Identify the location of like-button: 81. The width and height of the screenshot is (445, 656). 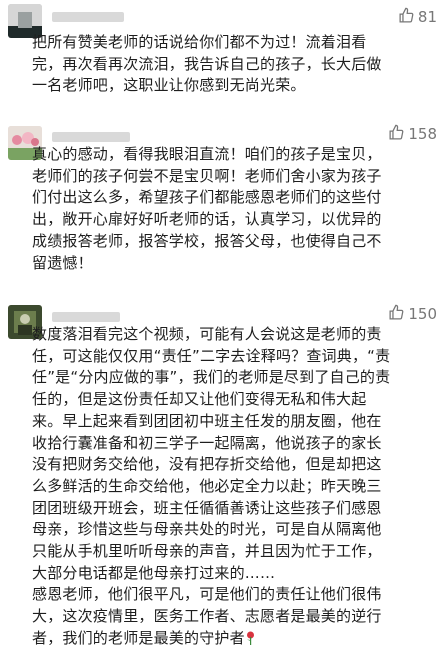
(417, 17).